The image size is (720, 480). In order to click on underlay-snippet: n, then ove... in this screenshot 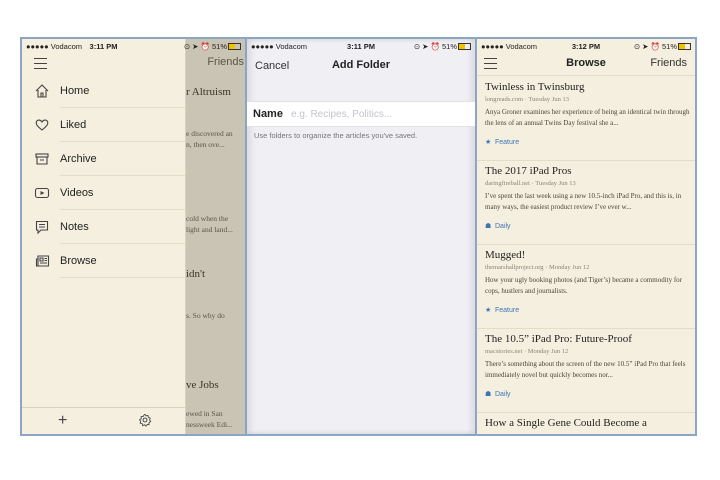, I will do `click(205, 144)`.